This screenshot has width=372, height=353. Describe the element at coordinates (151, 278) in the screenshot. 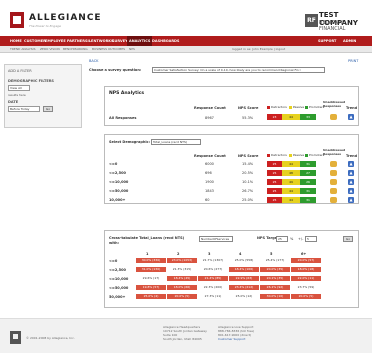

I see `cross-cell: 29.6% (17)` at that location.